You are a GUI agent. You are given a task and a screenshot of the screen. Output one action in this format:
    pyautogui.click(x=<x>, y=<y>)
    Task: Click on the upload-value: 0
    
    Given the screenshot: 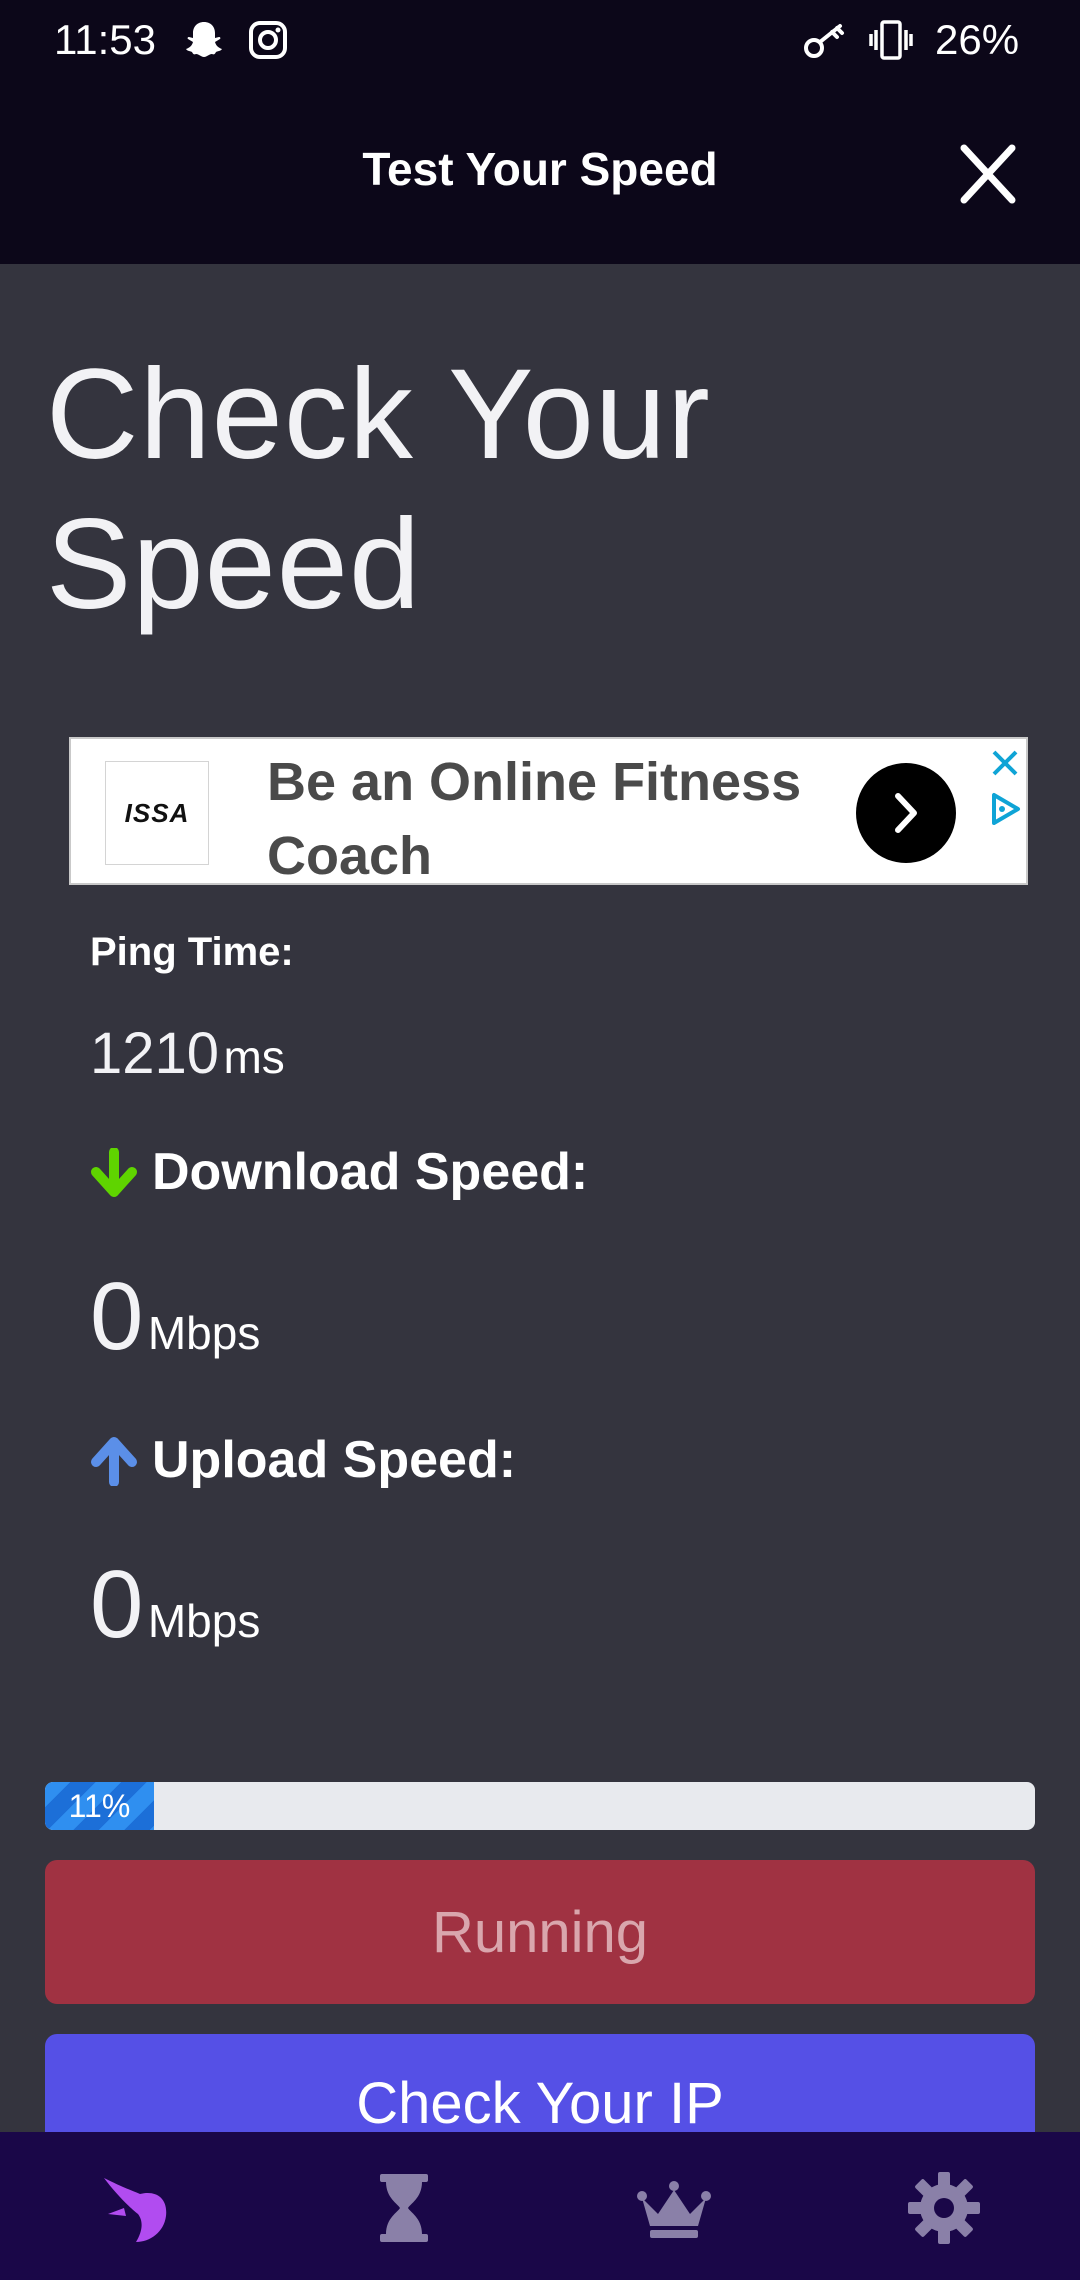 What is the action you would take?
    pyautogui.click(x=117, y=1604)
    